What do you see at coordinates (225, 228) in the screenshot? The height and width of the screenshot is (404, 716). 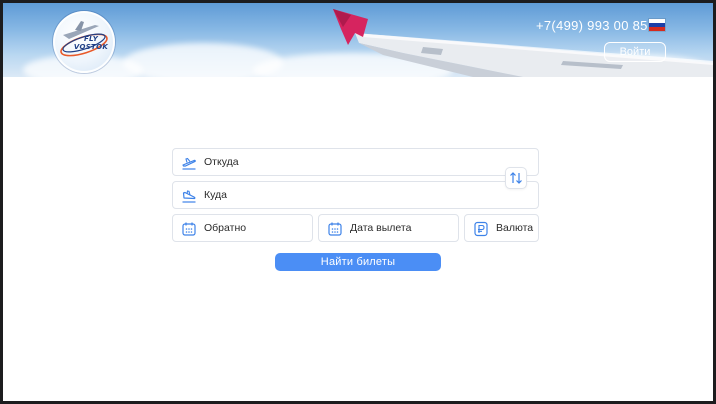 I see `return-date-label: Обратно` at bounding box center [225, 228].